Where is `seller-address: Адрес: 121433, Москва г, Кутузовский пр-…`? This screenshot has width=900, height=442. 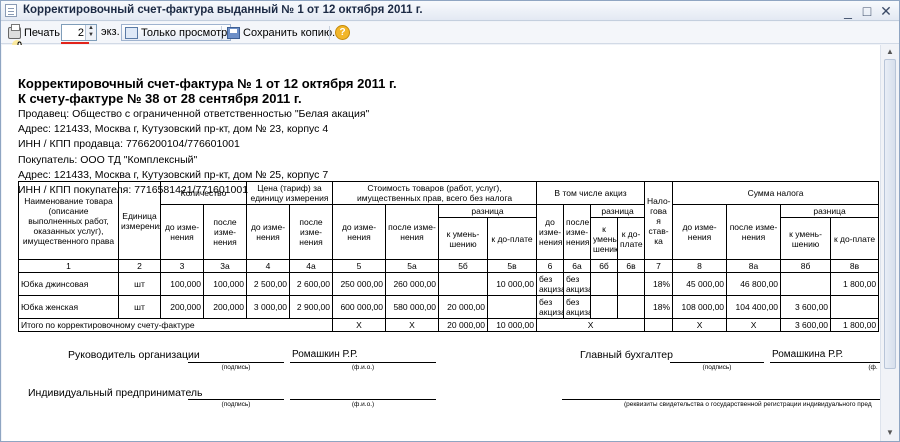 seller-address: Адрес: 121433, Москва г, Кутузовский пр-… is located at coordinates (173, 129).